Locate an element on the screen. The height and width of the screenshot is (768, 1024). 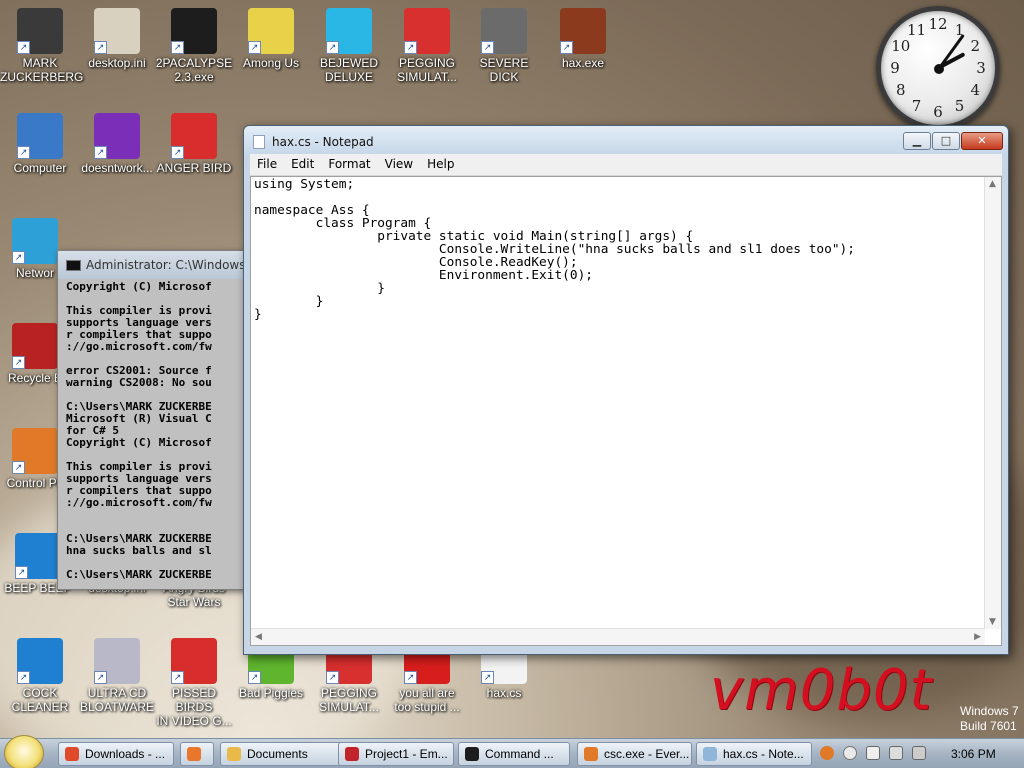
desktop-icon: ↗ BEJEWED DELUXE is located at coordinates (349, 46).